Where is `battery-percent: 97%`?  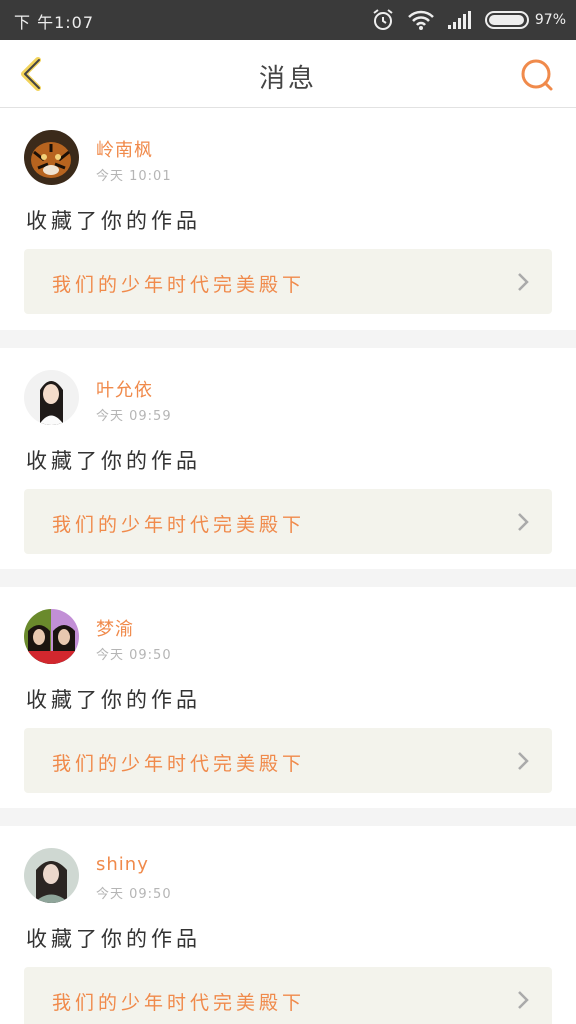 battery-percent: 97% is located at coordinates (550, 20).